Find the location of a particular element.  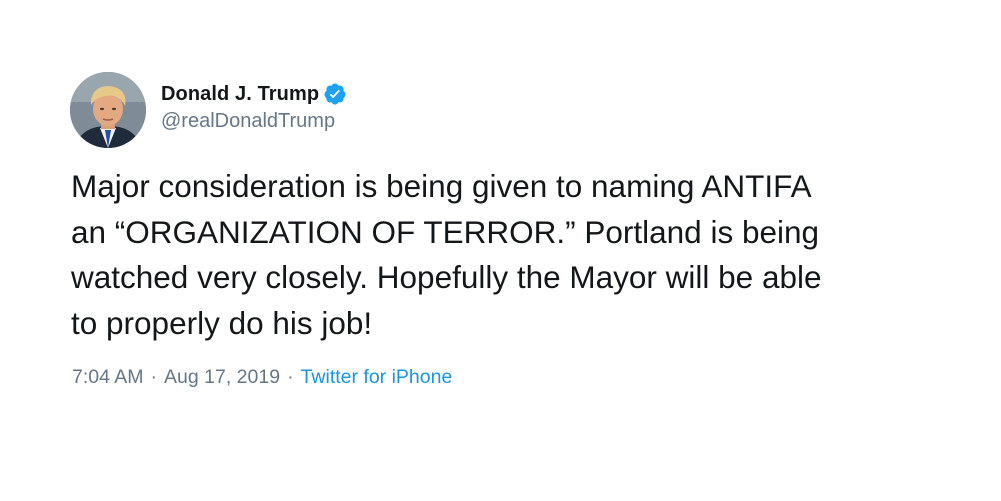

tweet-time: 7:04 AM is located at coordinates (108, 377).